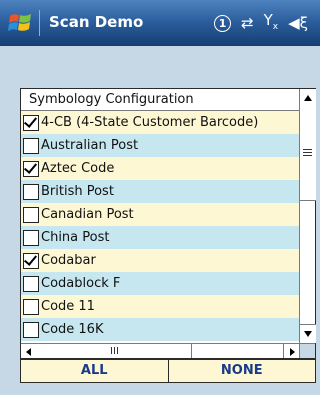 The height and width of the screenshot is (395, 320). What do you see at coordinates (77, 191) in the screenshot?
I see `list-item-label: British Post` at bounding box center [77, 191].